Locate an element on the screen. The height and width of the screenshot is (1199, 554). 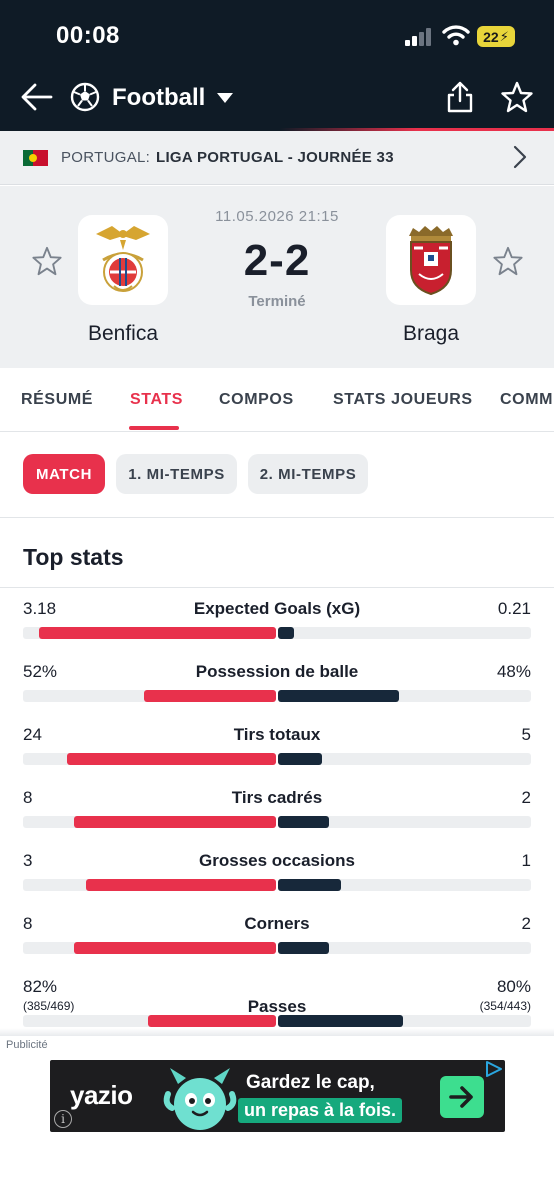
match-score: 2-2 is located at coordinates (277, 260).